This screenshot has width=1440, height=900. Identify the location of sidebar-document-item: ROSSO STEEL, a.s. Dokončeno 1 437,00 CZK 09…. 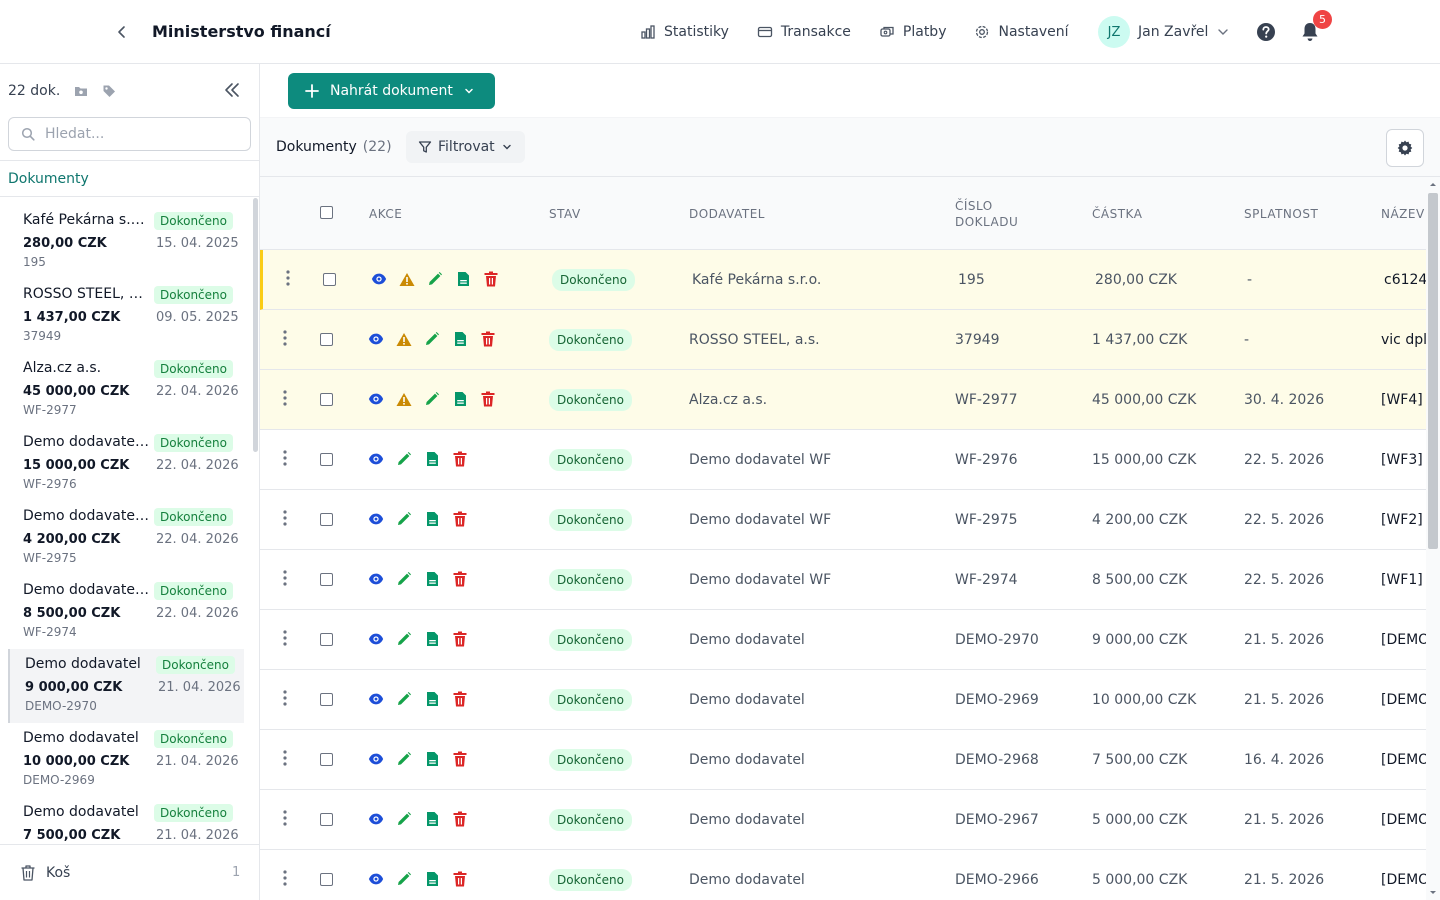
(126, 316).